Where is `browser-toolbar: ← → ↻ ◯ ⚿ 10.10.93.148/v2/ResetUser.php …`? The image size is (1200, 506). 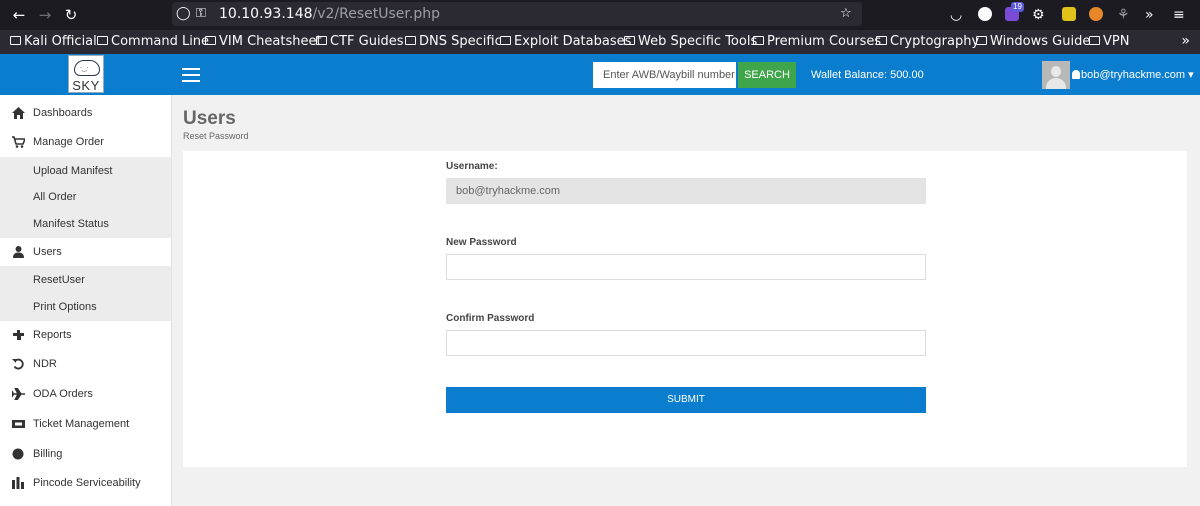 browser-toolbar: ← → ↻ ◯ ⚿ 10.10.93.148/v2/ResetUser.php … is located at coordinates (600, 15).